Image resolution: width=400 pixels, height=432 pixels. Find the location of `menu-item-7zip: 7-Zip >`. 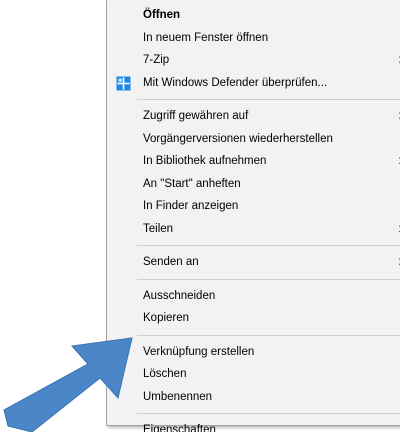

menu-item-7zip: 7-Zip > is located at coordinates (253, 60).